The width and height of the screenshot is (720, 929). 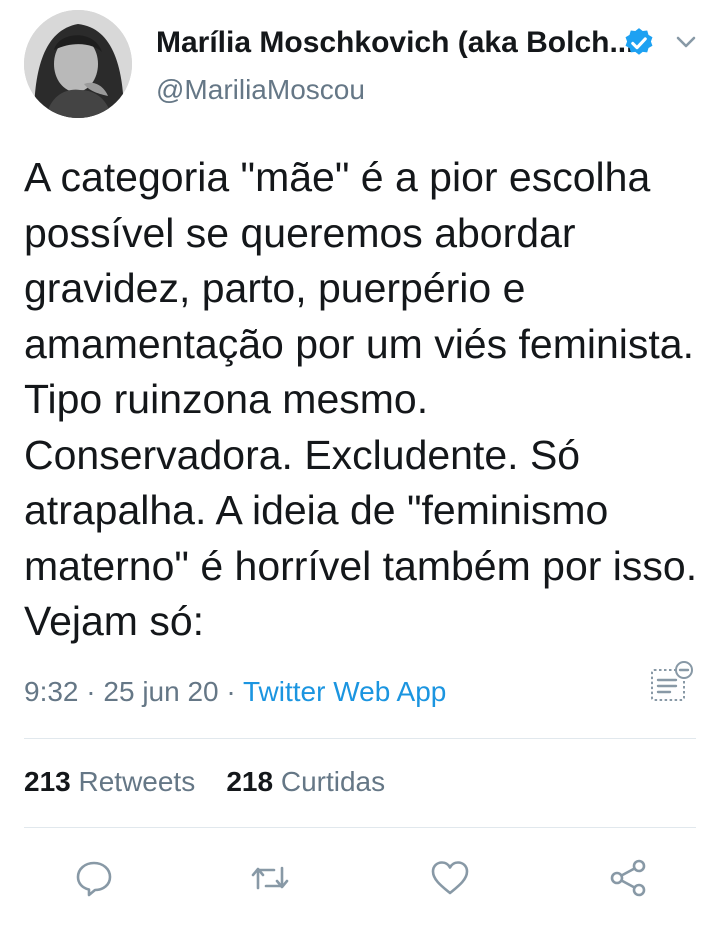 What do you see at coordinates (47, 781) in the screenshot?
I see `retweets-count: 213` at bounding box center [47, 781].